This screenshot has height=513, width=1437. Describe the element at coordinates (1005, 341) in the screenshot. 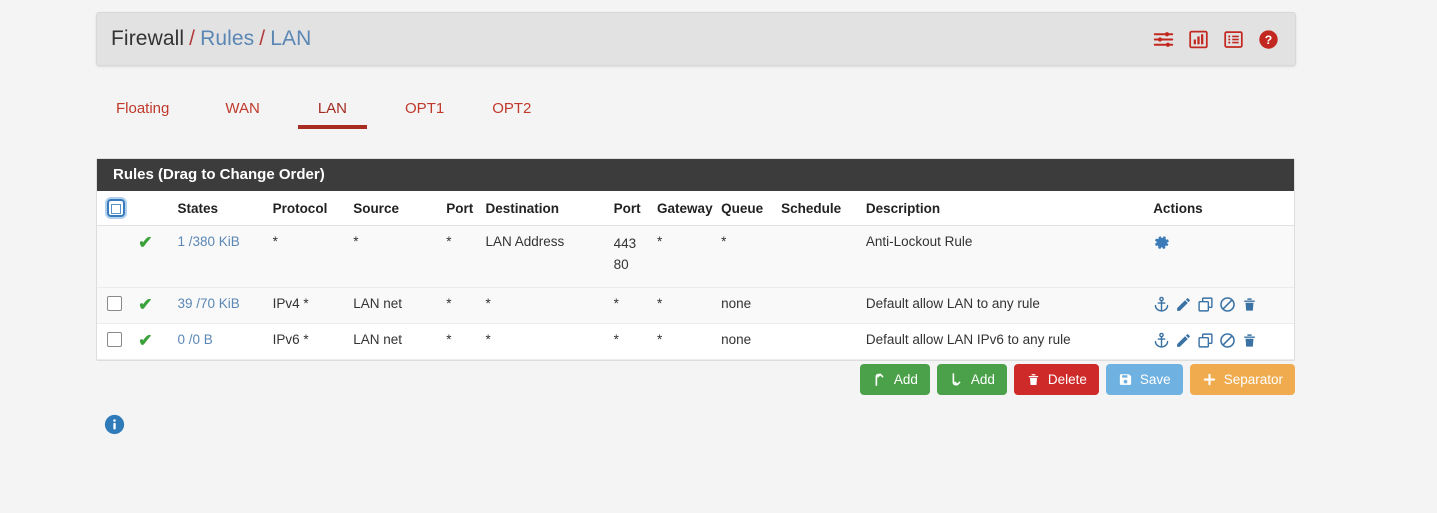

I see `row-description-cell: Default allow LAN IPv6 to any rule` at that location.